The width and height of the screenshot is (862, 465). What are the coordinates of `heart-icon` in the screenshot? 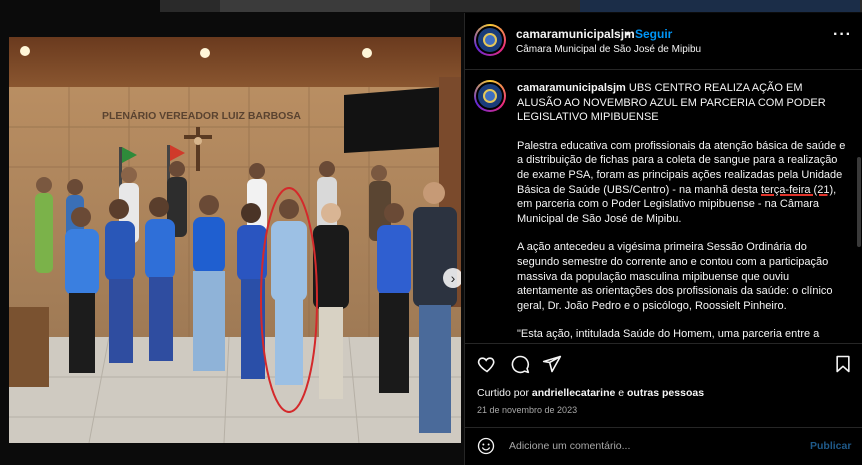 It's located at (487, 364).